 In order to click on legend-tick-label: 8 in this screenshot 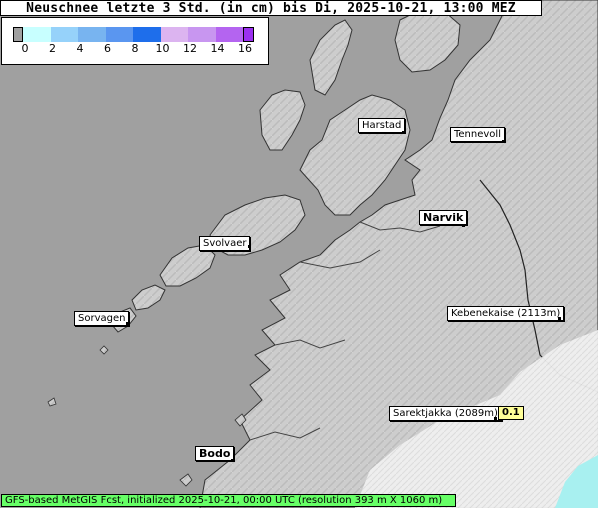, I will do `click(135, 48)`.